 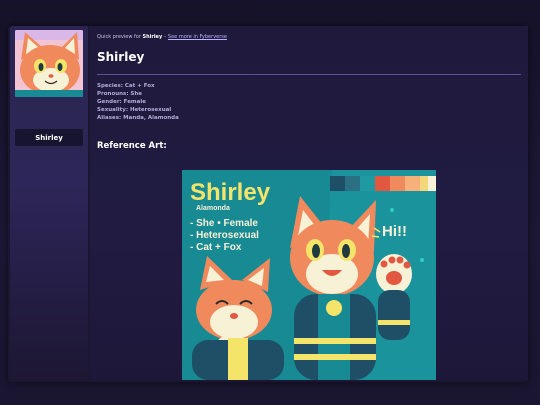 I want to click on info-pronouns: Pronouns: She, so click(x=120, y=94).